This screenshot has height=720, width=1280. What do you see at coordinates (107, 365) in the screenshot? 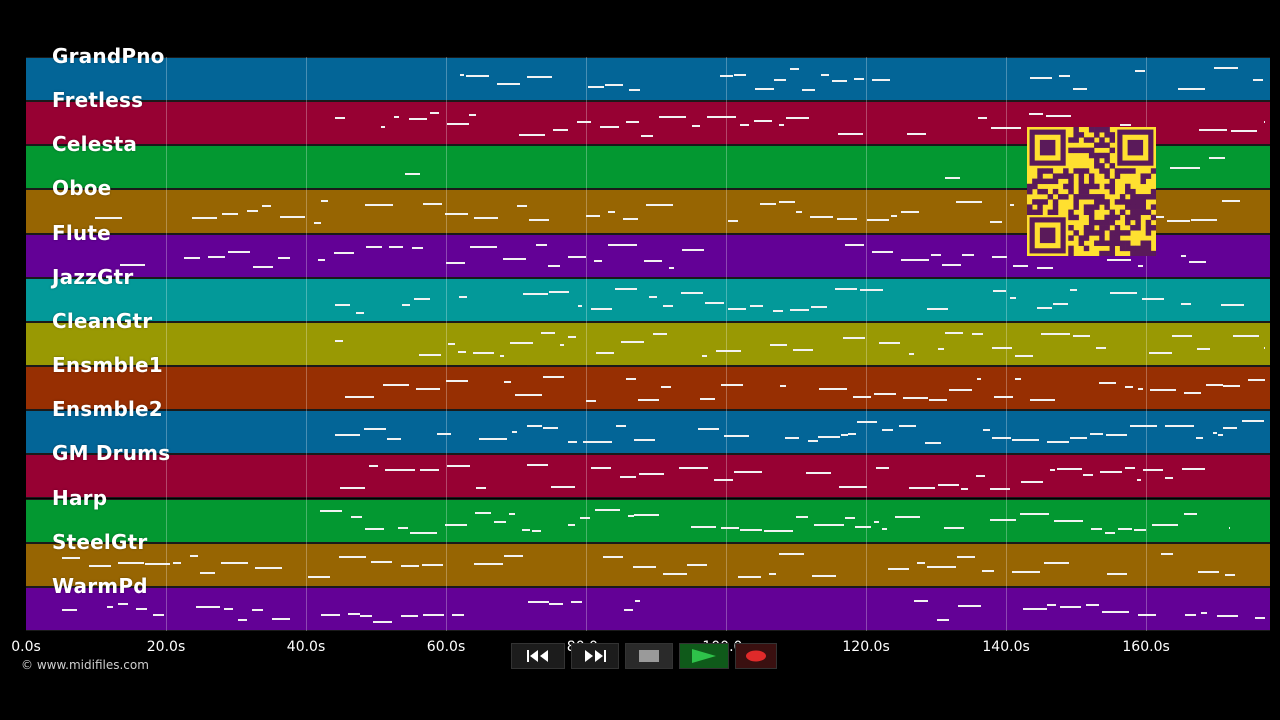
I see `track-label: Ensmble1` at bounding box center [107, 365].